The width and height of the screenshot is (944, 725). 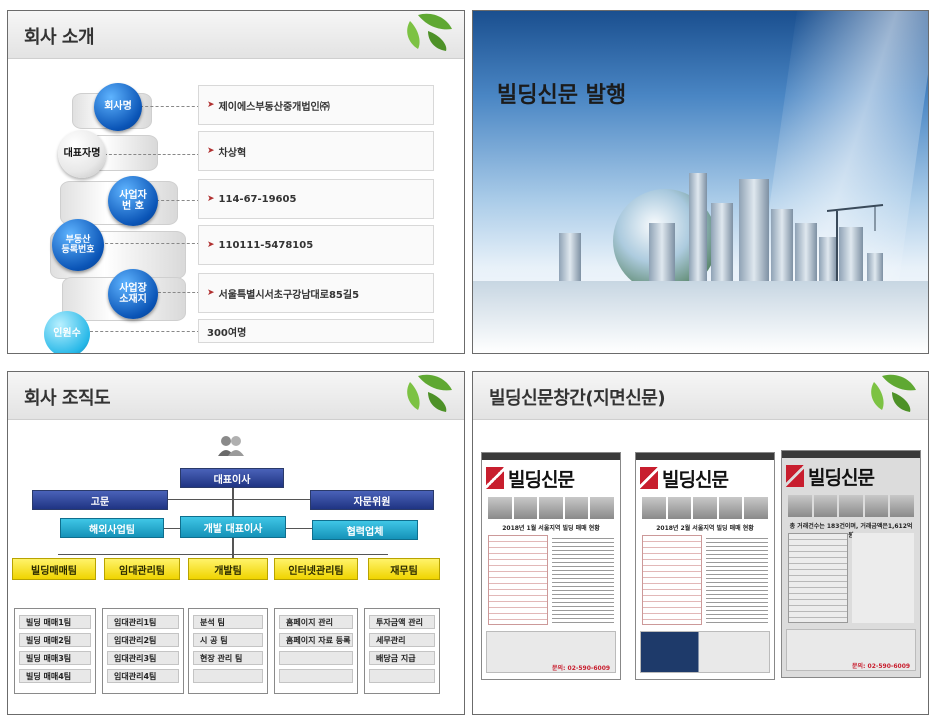 What do you see at coordinates (233, 527) in the screenshot?
I see `org-dev-ceo: 개발 대표이사` at bounding box center [233, 527].